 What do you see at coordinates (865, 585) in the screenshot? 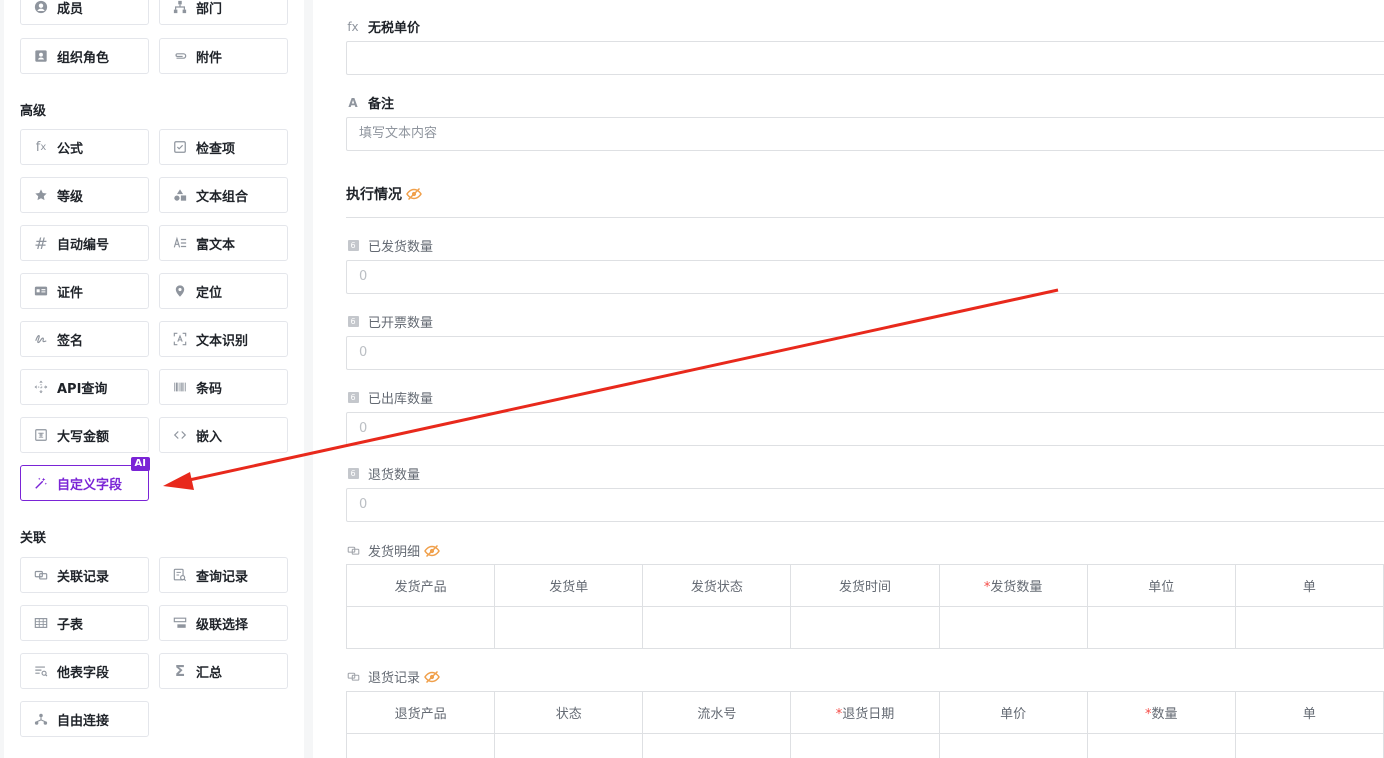
I see `column-header: 发货时间` at bounding box center [865, 585].